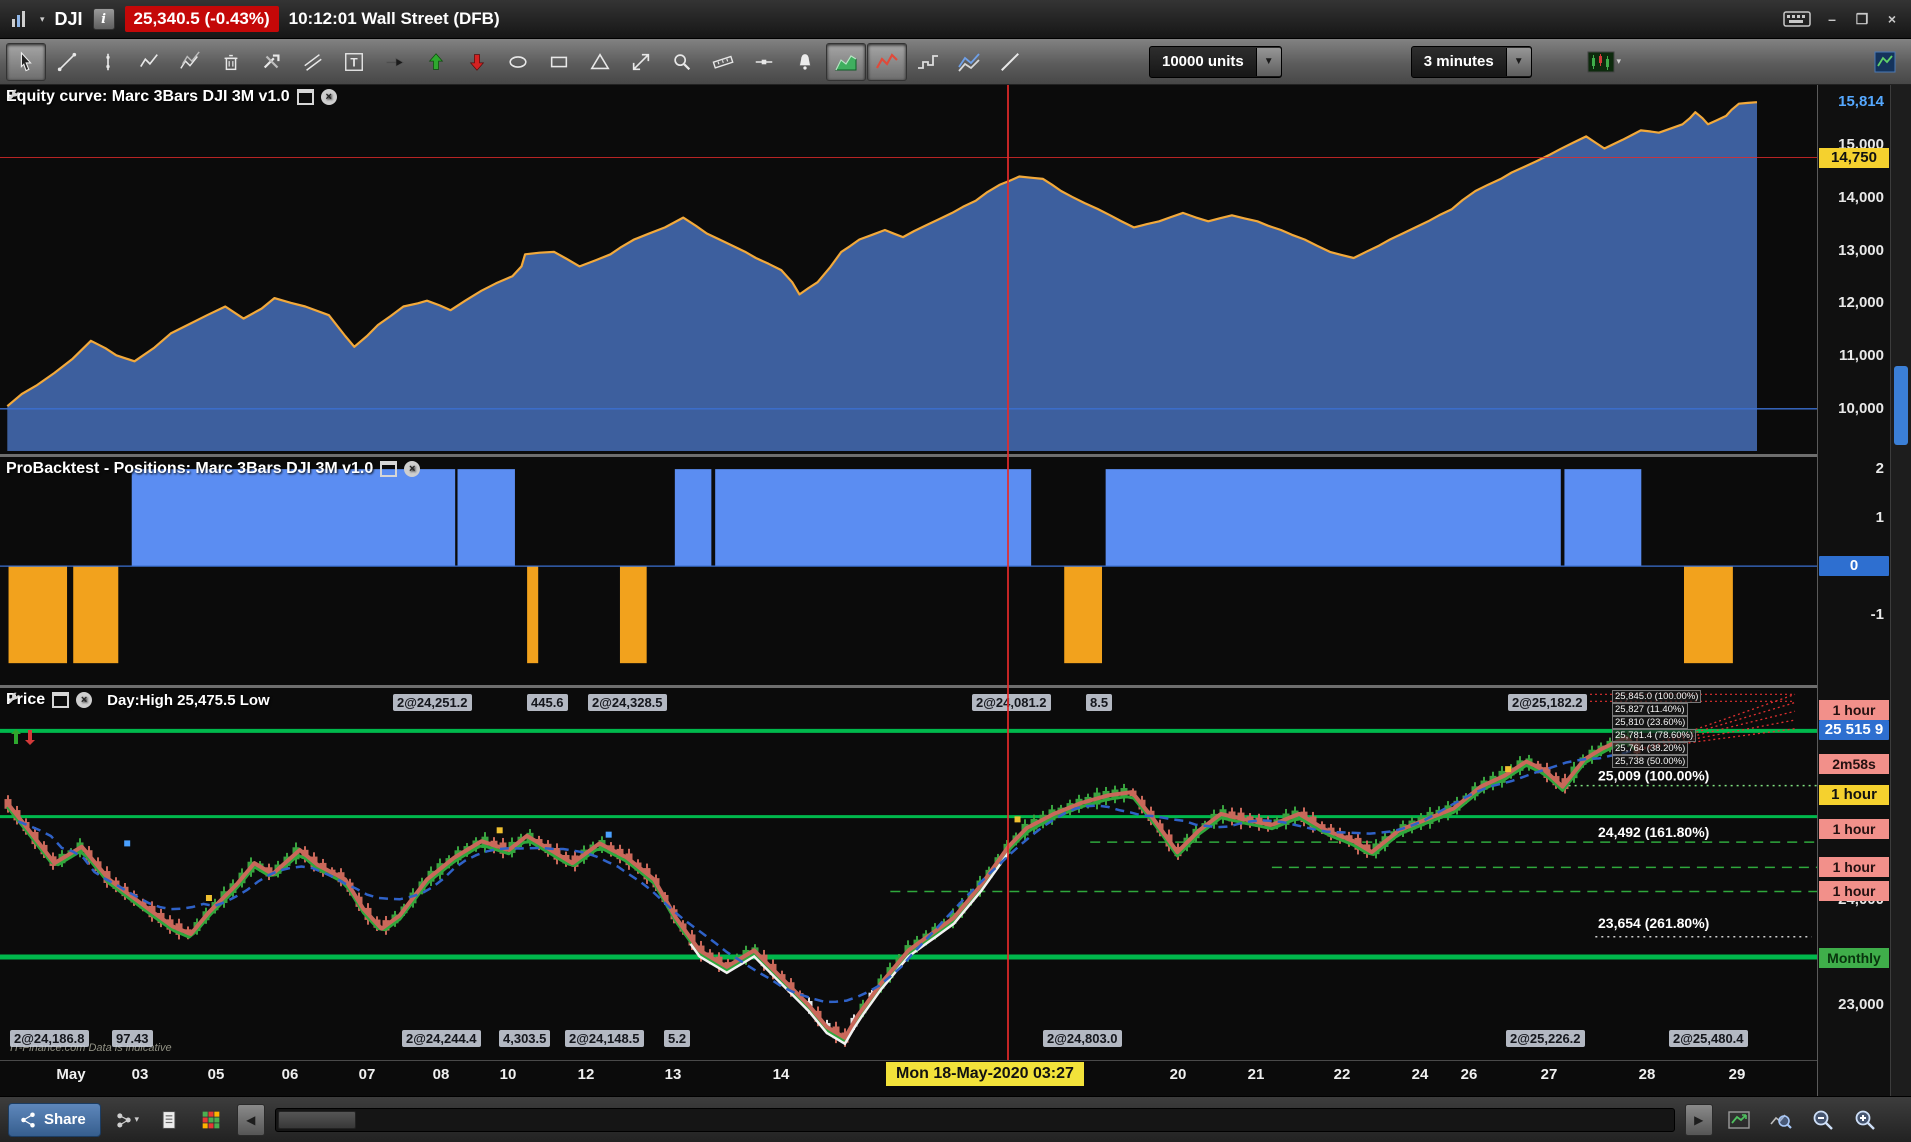 The width and height of the screenshot is (1911, 1142). What do you see at coordinates (132, 1038) in the screenshot?
I see `trade-quantity-badge: 97.43` at bounding box center [132, 1038].